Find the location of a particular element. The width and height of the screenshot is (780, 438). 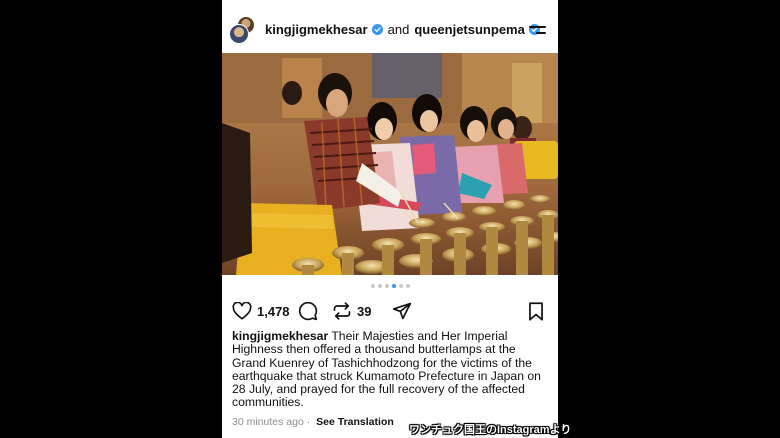

source-credit-caption: ワンチュク国王のInstagramより is located at coordinates (490, 430).